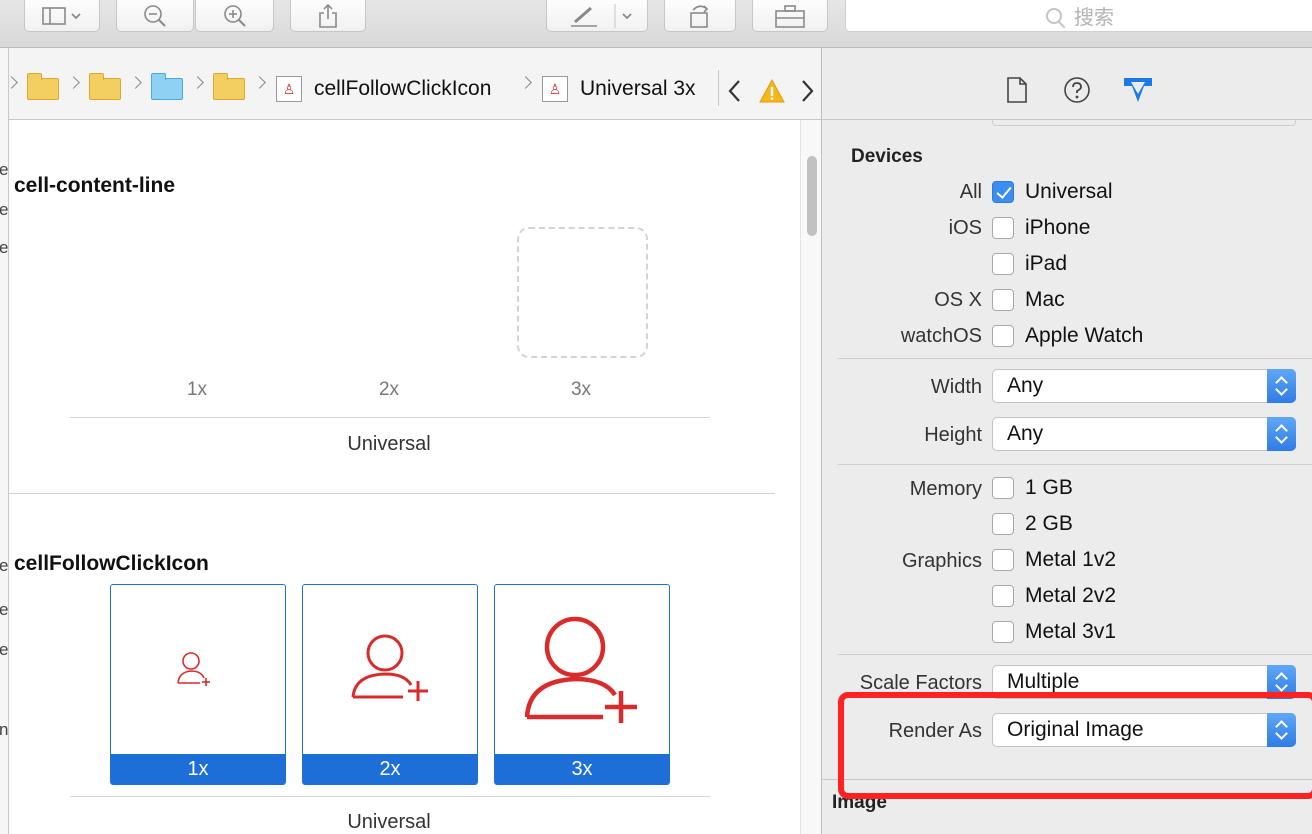 Image resolution: width=1312 pixels, height=834 pixels. What do you see at coordinates (389, 389) in the screenshot?
I see `slot-label-2x: 2x` at bounding box center [389, 389].